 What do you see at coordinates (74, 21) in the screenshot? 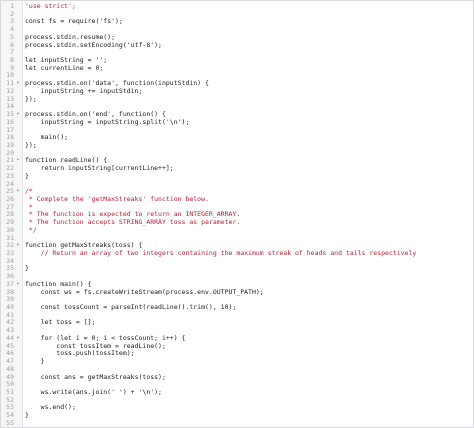
I see `code-text: const fs = require('fs');` at bounding box center [74, 21].